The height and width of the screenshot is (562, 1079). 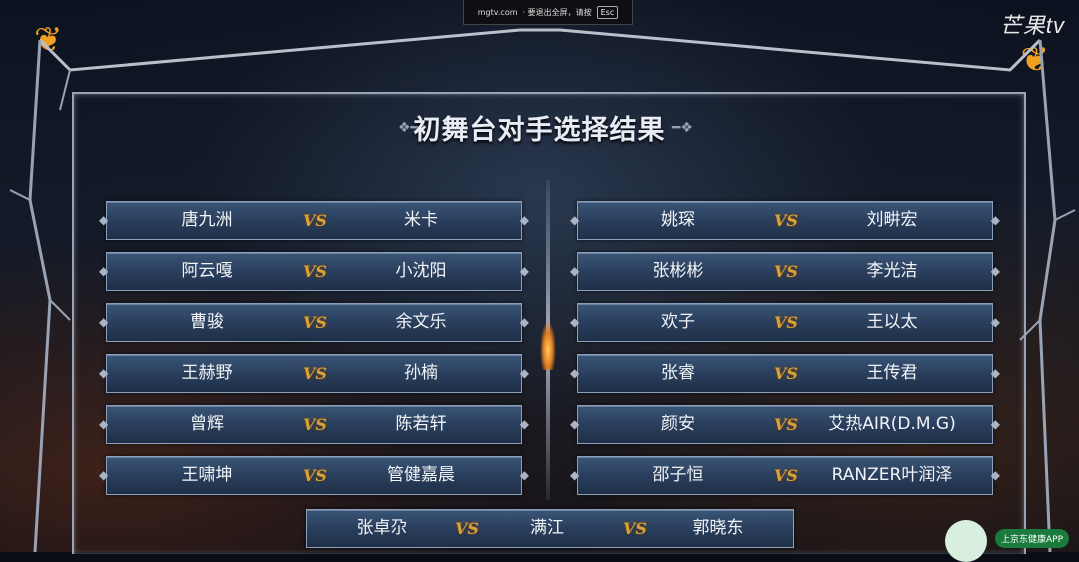 I want to click on contestant-c: 郭晓东, so click(x=718, y=528).